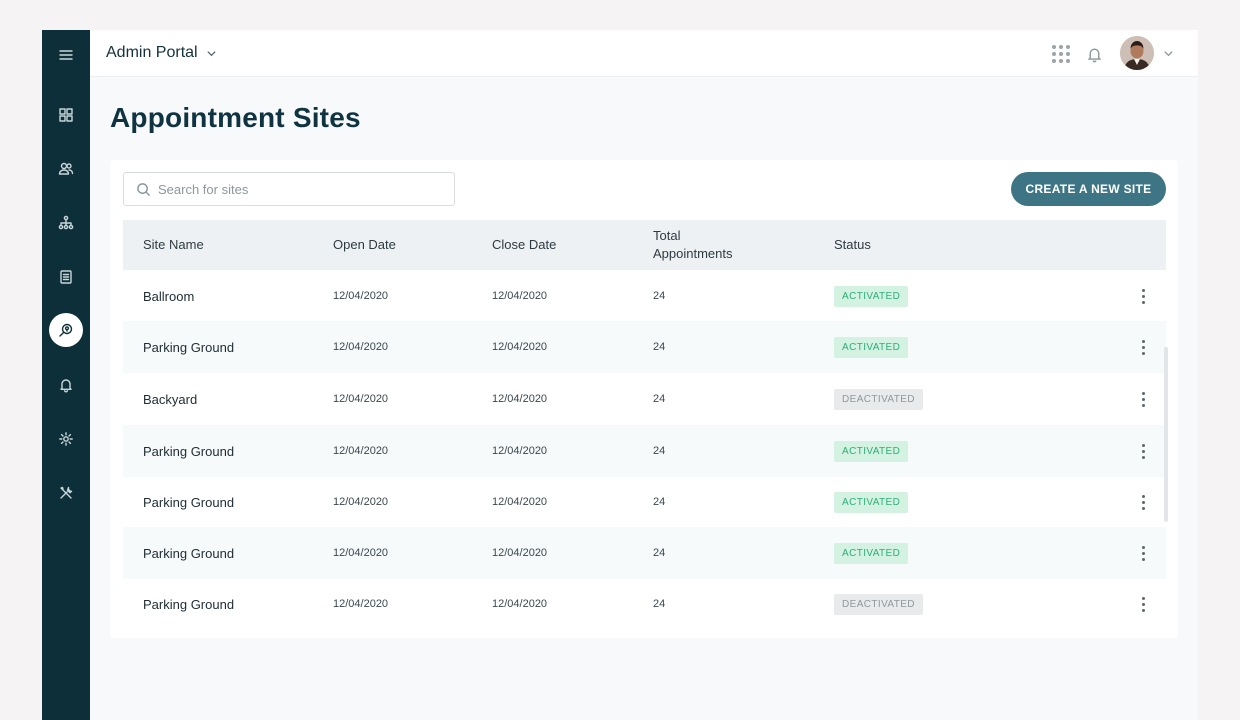 This screenshot has height=720, width=1240. What do you see at coordinates (693, 245) in the screenshot?
I see `column-header-total-appointments: Total Appointments` at bounding box center [693, 245].